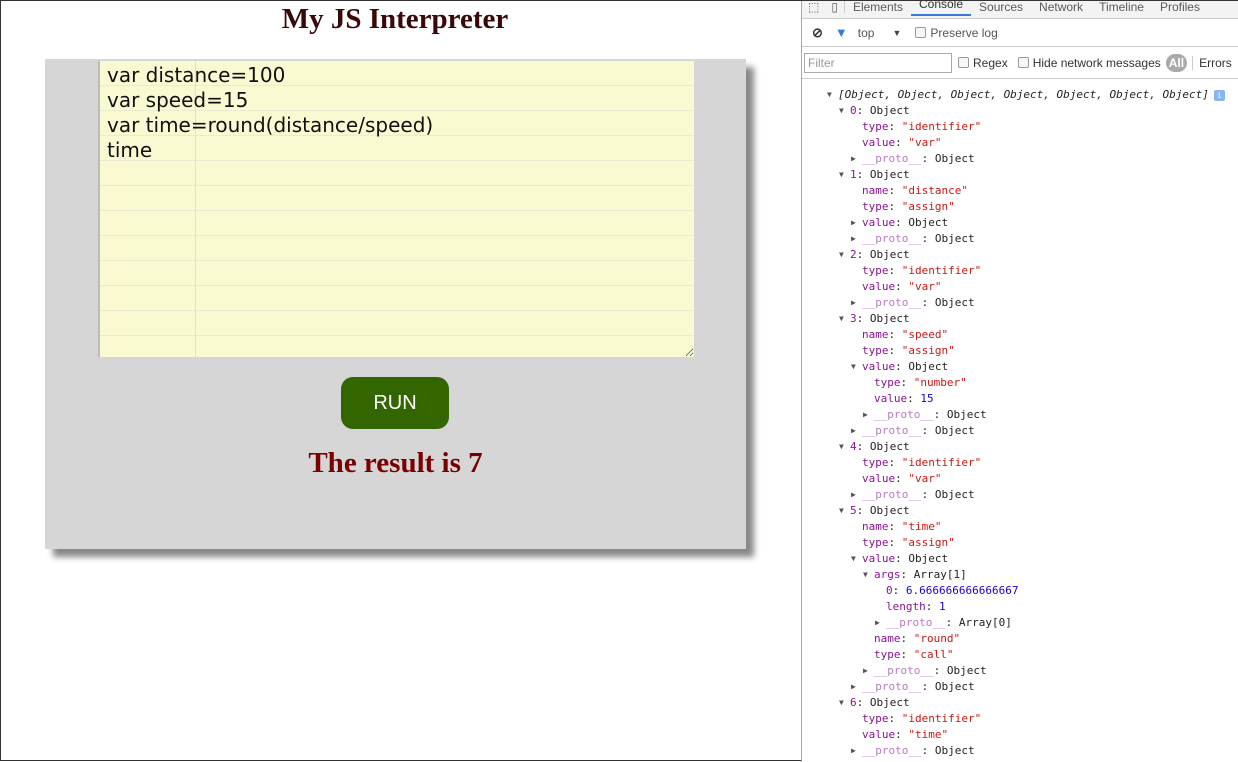  Describe the element at coordinates (817, 33) in the screenshot. I see `clear-console-icon: ⊘` at that location.